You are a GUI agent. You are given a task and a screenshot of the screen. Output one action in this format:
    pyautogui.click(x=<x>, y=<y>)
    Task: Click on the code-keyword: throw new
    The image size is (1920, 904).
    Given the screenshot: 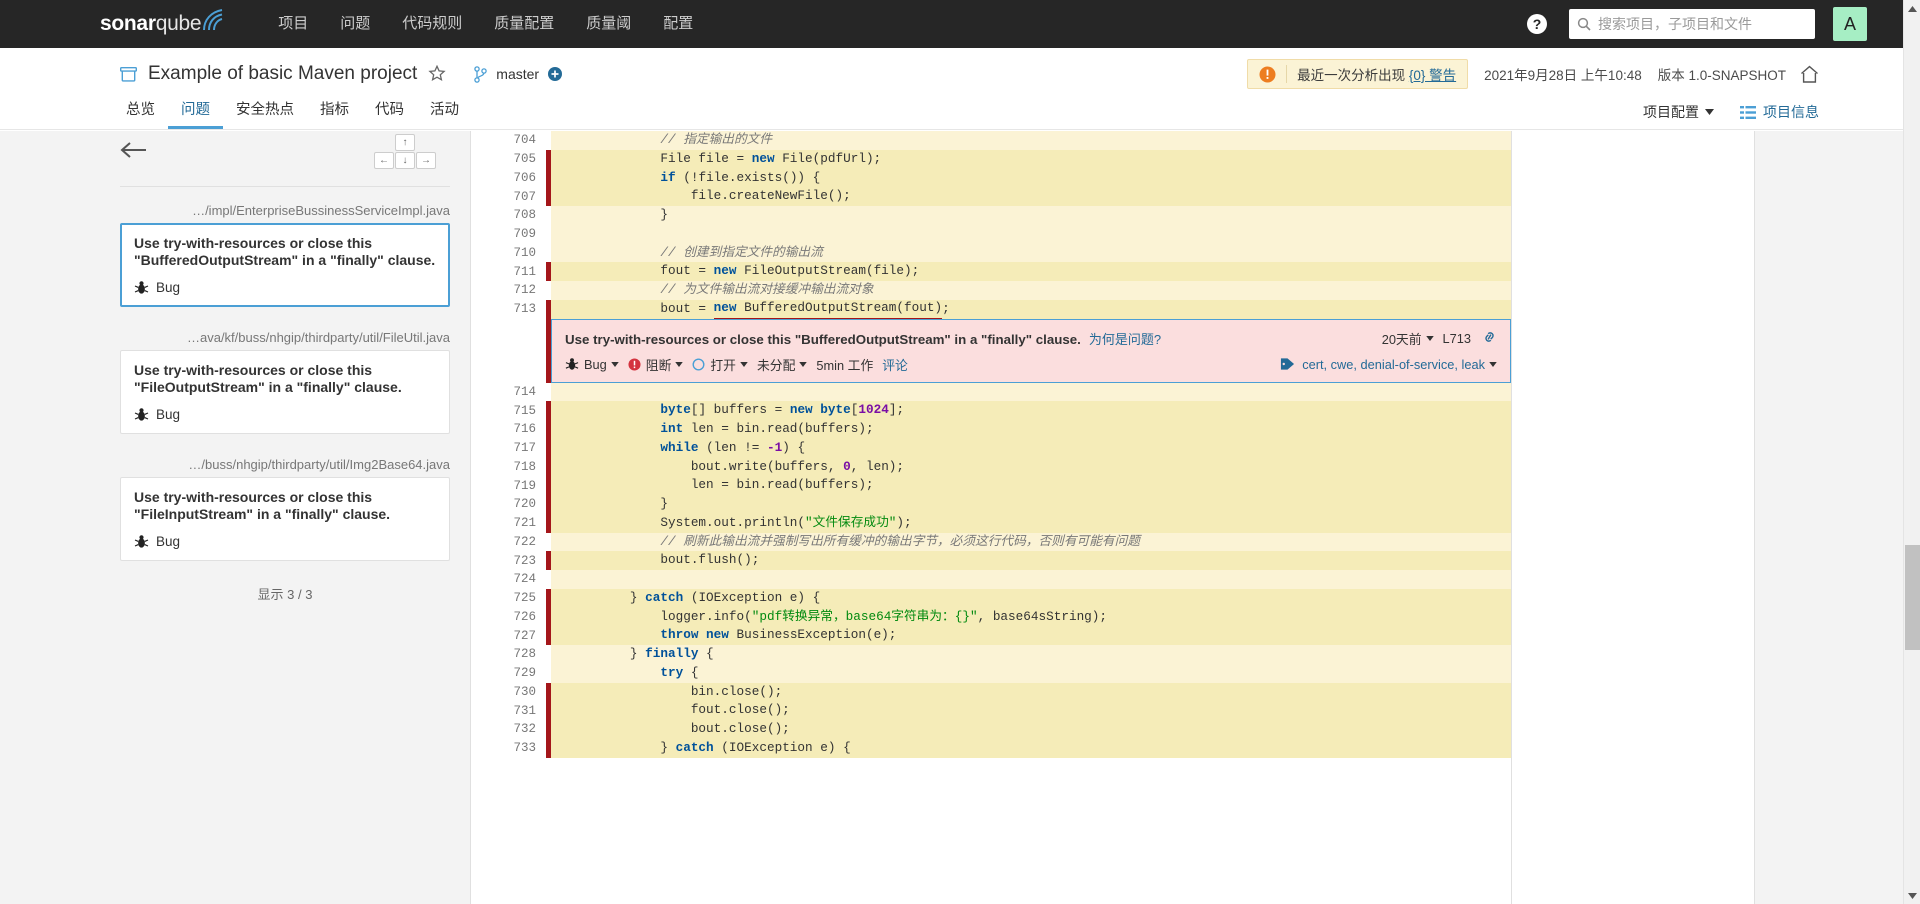 What is the action you would take?
    pyautogui.click(x=694, y=635)
    